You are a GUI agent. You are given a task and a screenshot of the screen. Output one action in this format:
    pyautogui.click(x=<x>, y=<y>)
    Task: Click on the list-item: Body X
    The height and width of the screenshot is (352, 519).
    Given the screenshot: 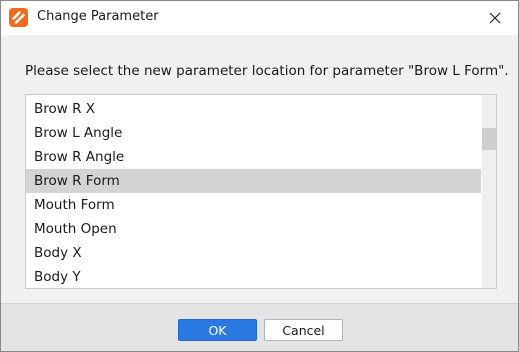 What is the action you would take?
    pyautogui.click(x=253, y=253)
    